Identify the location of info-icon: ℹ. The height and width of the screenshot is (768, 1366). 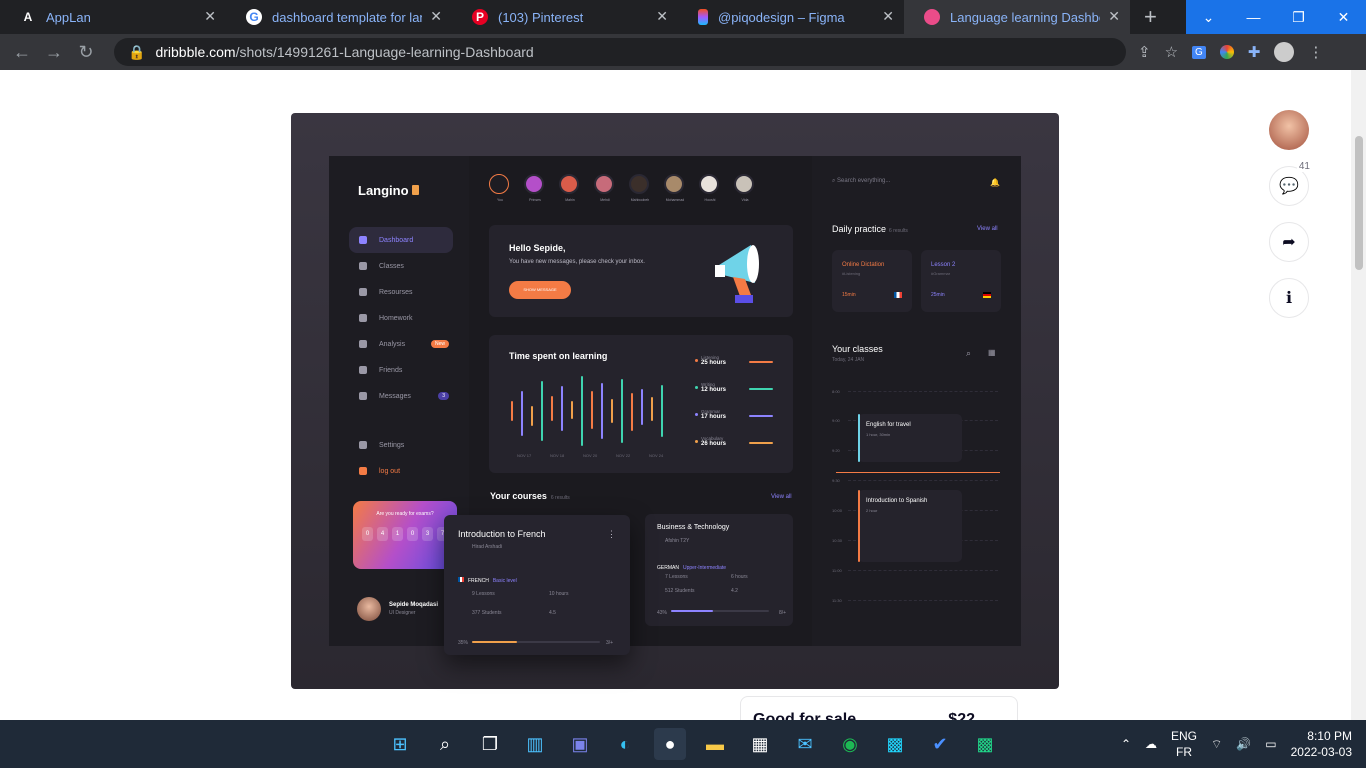
(1289, 298).